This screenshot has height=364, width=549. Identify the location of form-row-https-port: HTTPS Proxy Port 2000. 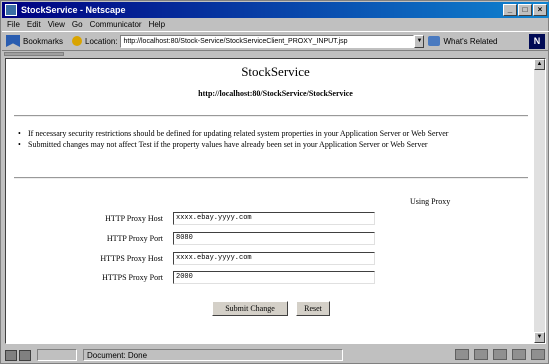
(206, 278).